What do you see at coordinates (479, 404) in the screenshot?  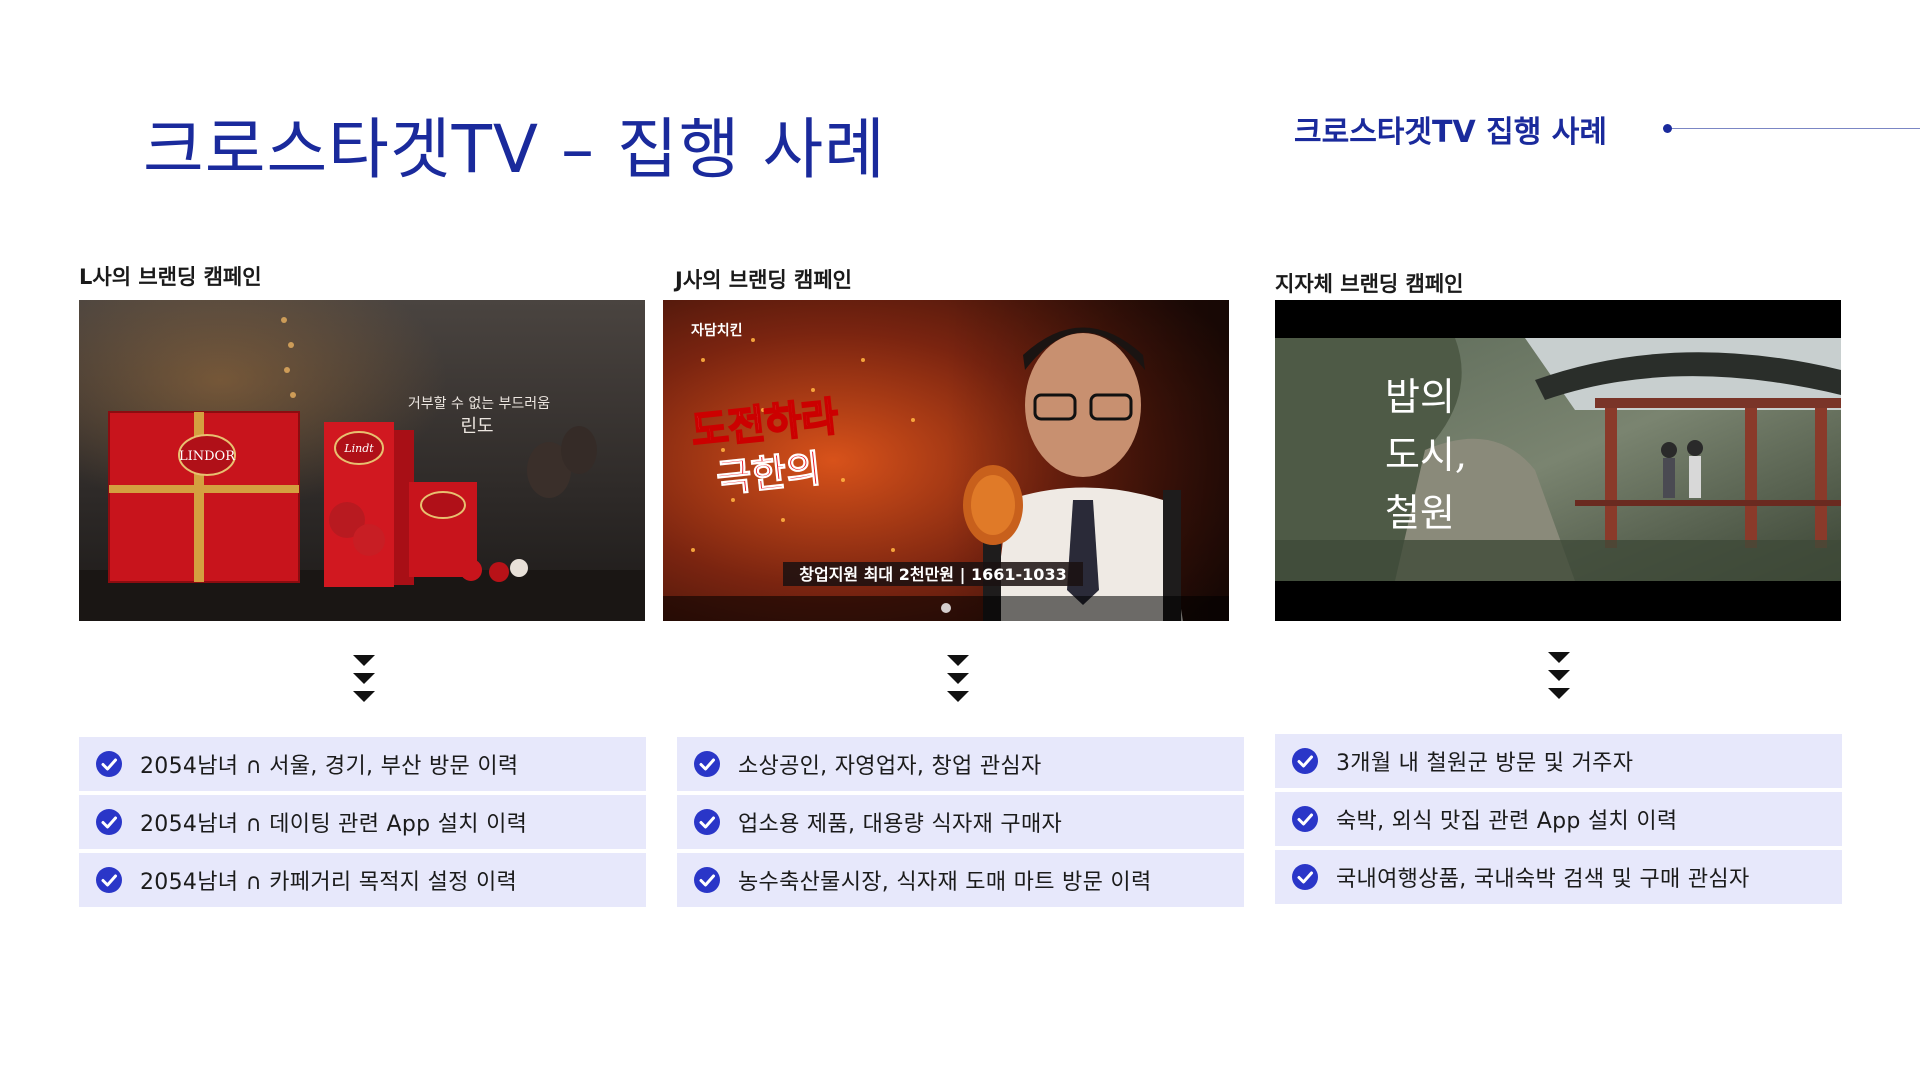 I see `lindt-copy-line1: 거부할 수 없는 부드러움` at bounding box center [479, 404].